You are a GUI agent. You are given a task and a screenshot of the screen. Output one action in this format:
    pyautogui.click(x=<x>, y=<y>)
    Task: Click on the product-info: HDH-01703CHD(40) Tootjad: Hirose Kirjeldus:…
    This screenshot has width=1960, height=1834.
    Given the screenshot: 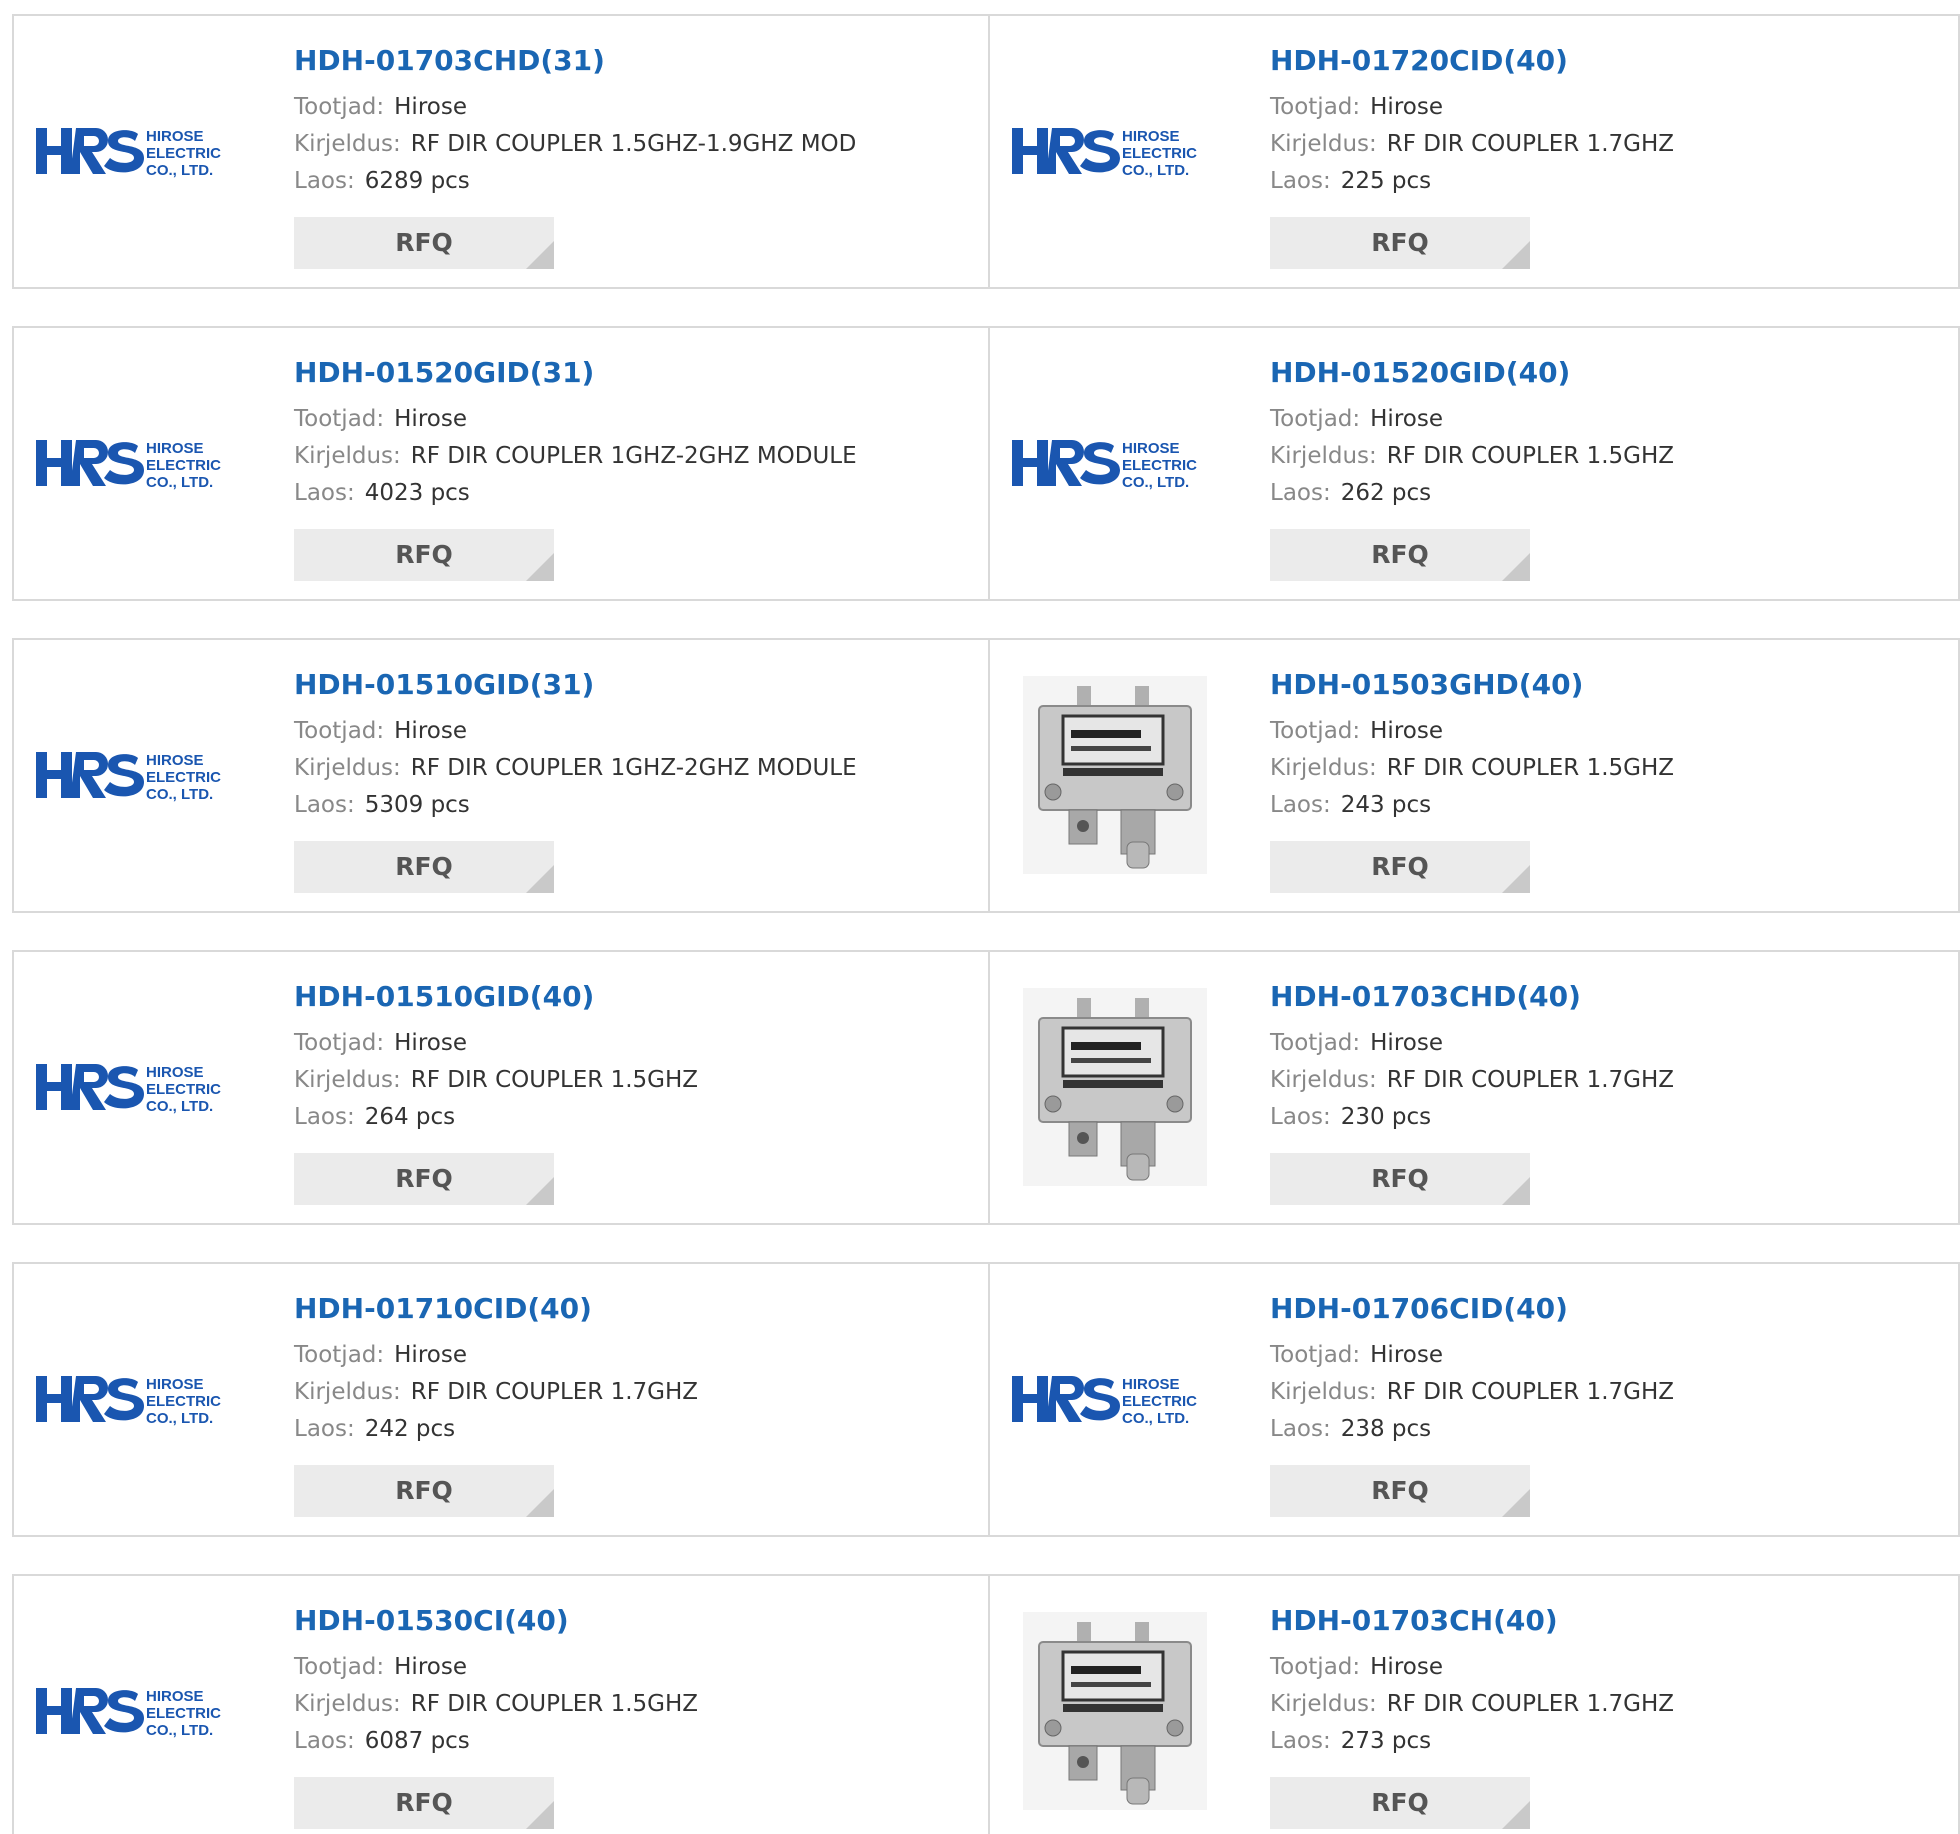 What is the action you would take?
    pyautogui.click(x=1472, y=1058)
    